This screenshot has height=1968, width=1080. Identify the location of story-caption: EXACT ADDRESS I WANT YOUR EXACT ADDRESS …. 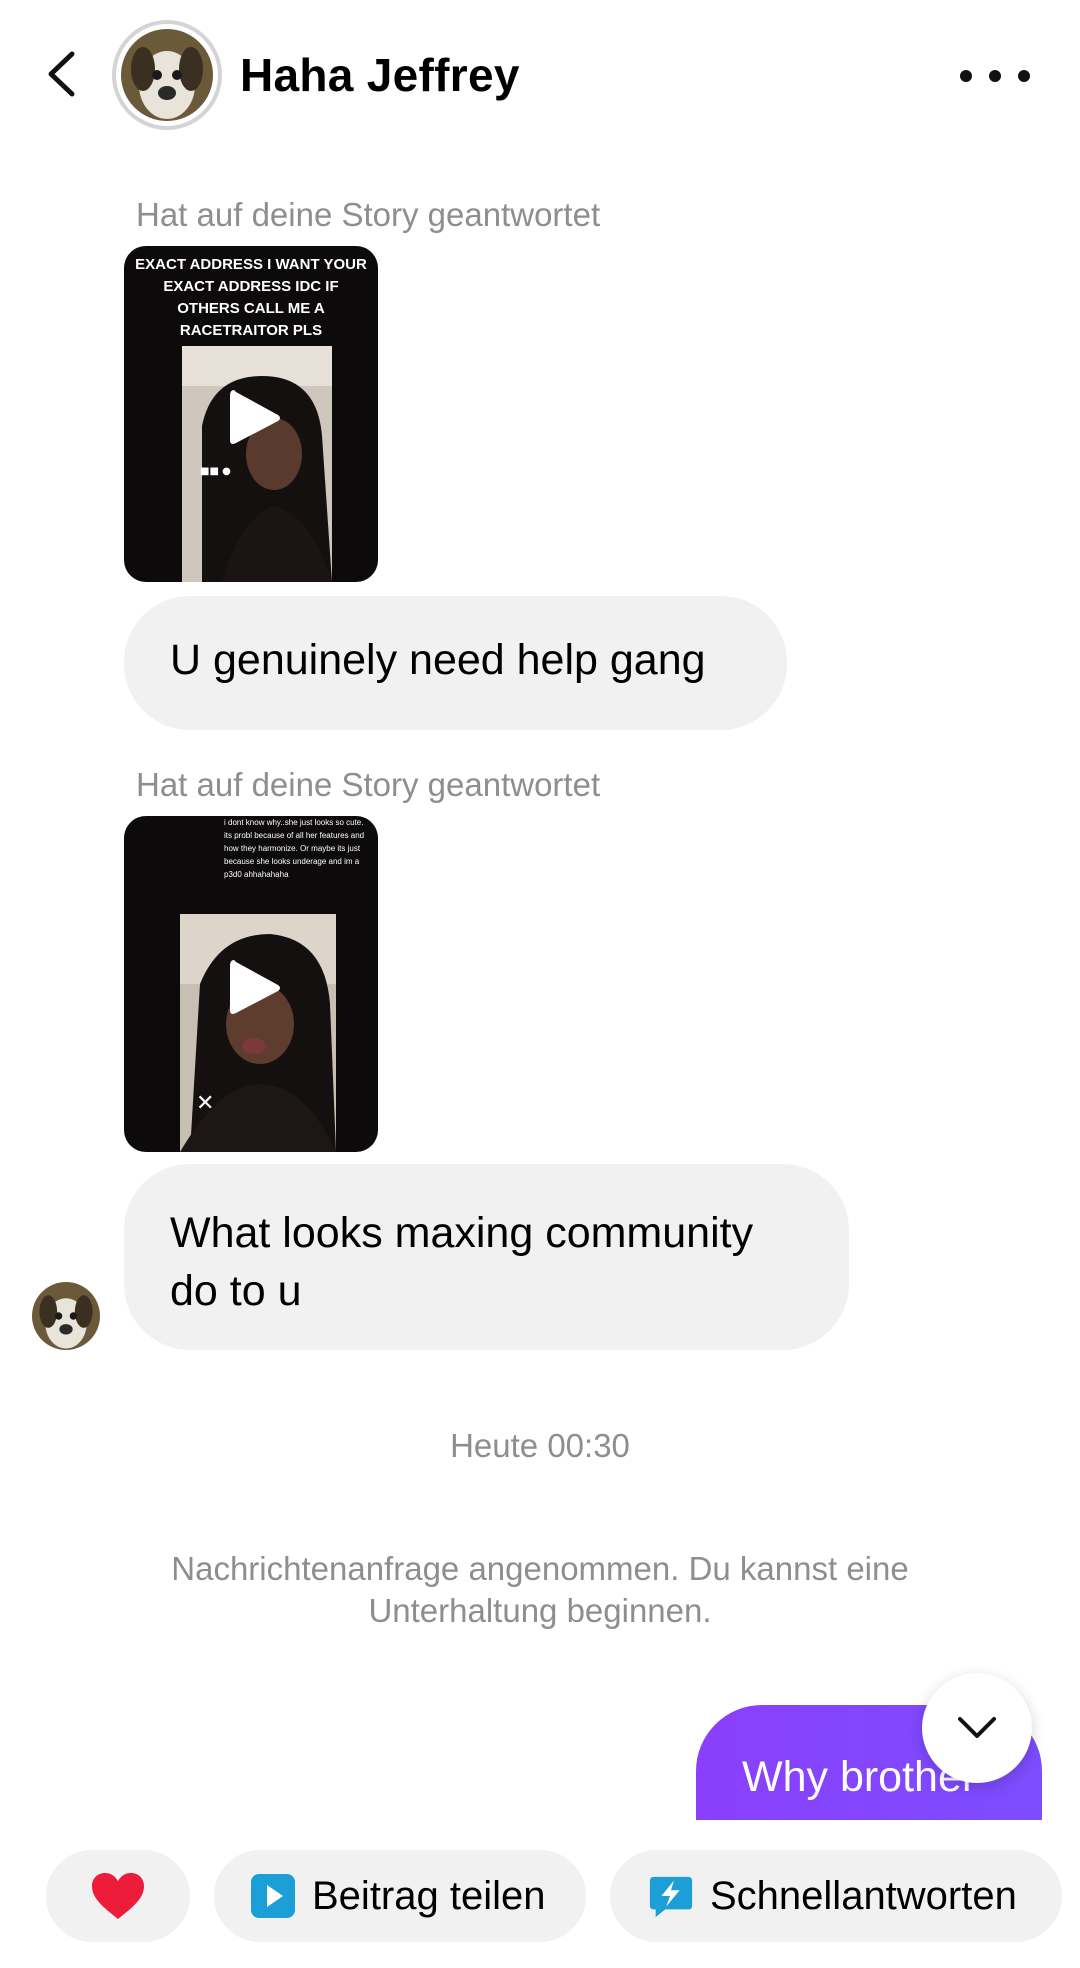
(251, 297).